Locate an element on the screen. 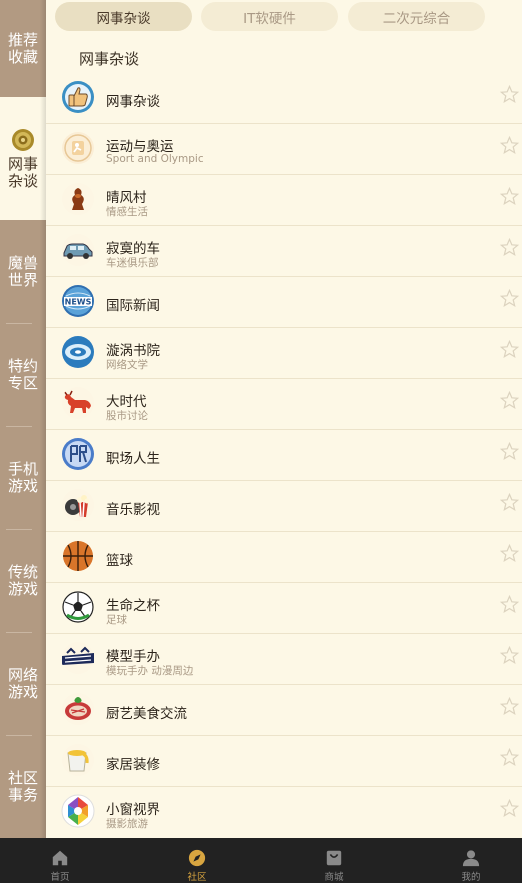  forum-name: 小窗视界 is located at coordinates (133, 810).